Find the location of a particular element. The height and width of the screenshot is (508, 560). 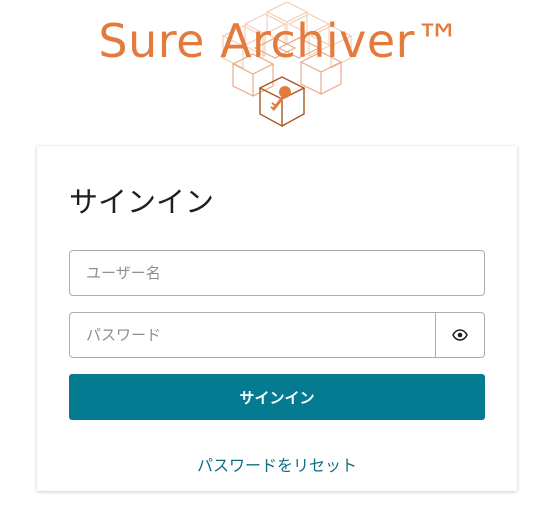

username-input is located at coordinates (277, 273).